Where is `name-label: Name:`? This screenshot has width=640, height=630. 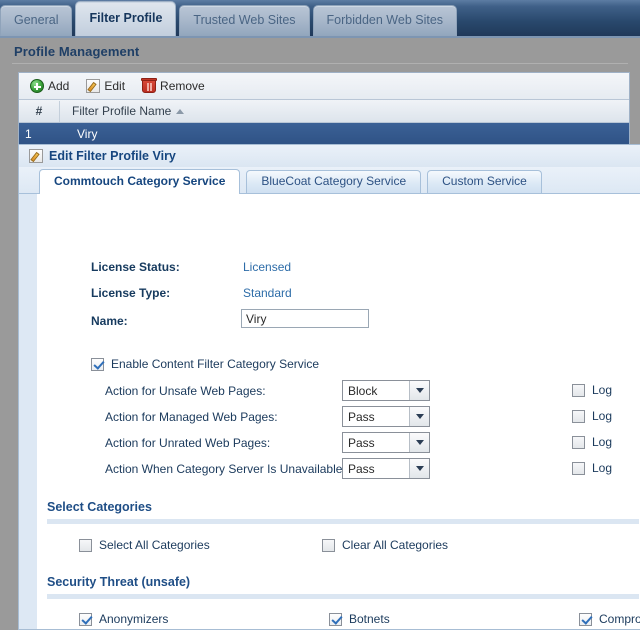
name-label: Name: is located at coordinates (109, 321).